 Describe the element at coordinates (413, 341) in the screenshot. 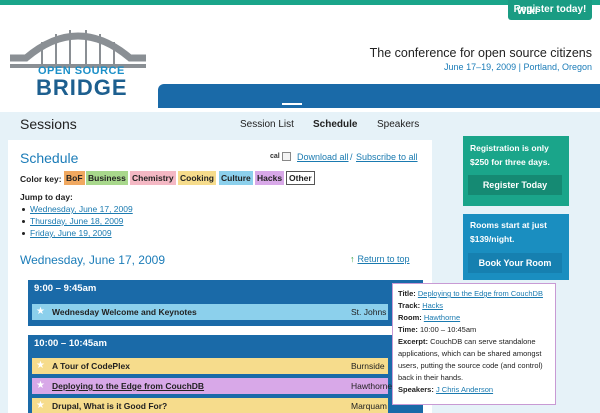

I see `tooltip-excerpt-label: Excerpt:` at that location.